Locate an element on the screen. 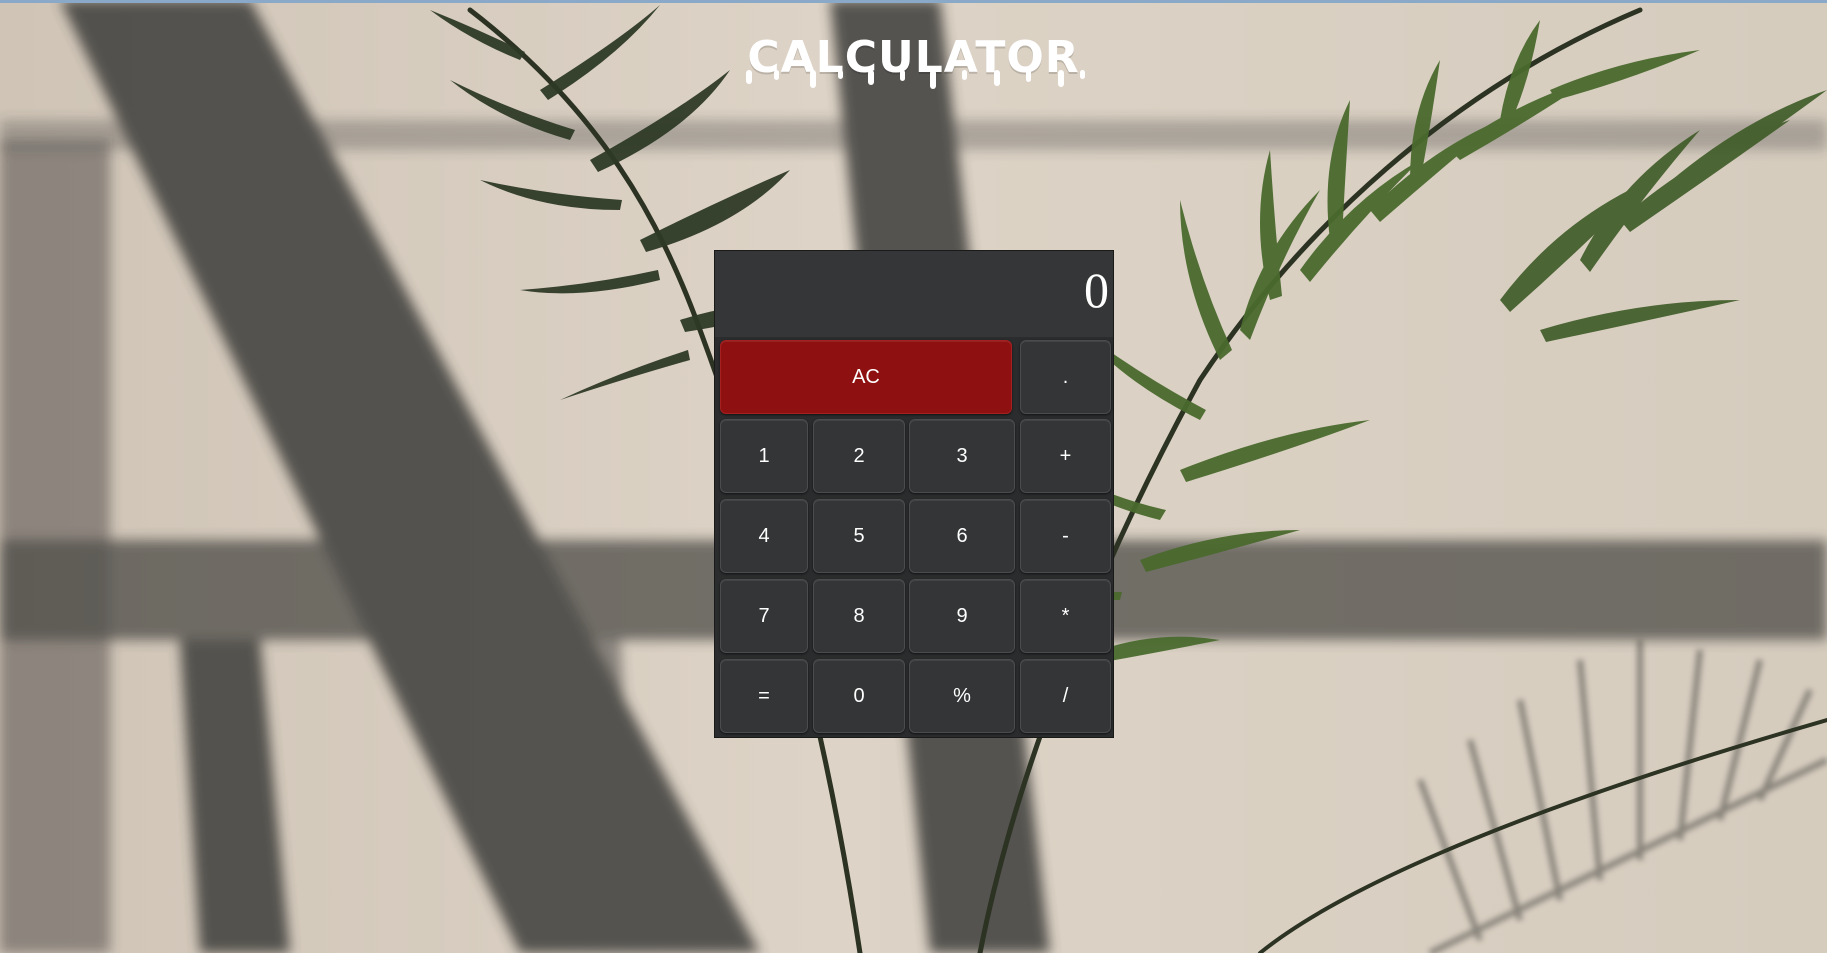 The image size is (1827, 953). clear-button: AC is located at coordinates (866, 377).